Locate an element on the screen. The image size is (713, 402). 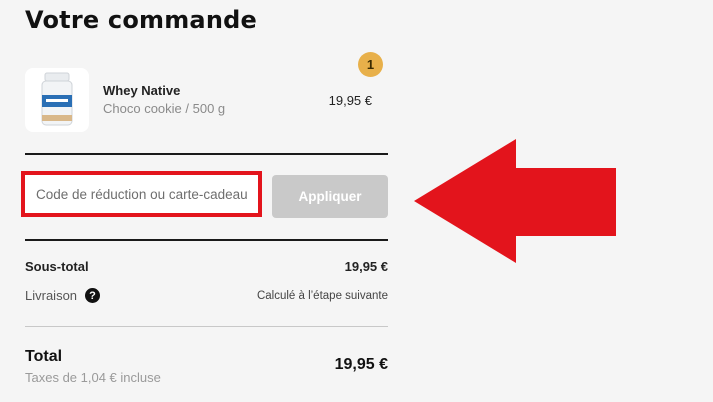
quantity-badge: 1 is located at coordinates (370, 64).